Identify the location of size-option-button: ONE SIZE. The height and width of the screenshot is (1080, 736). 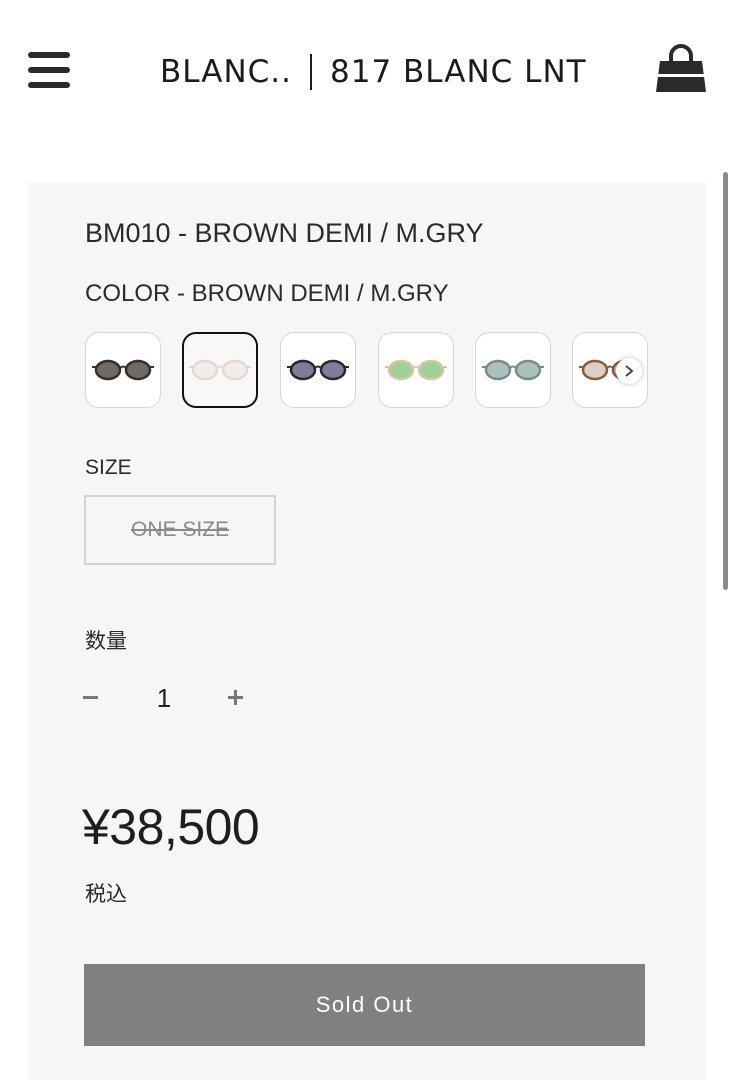
(180, 530).